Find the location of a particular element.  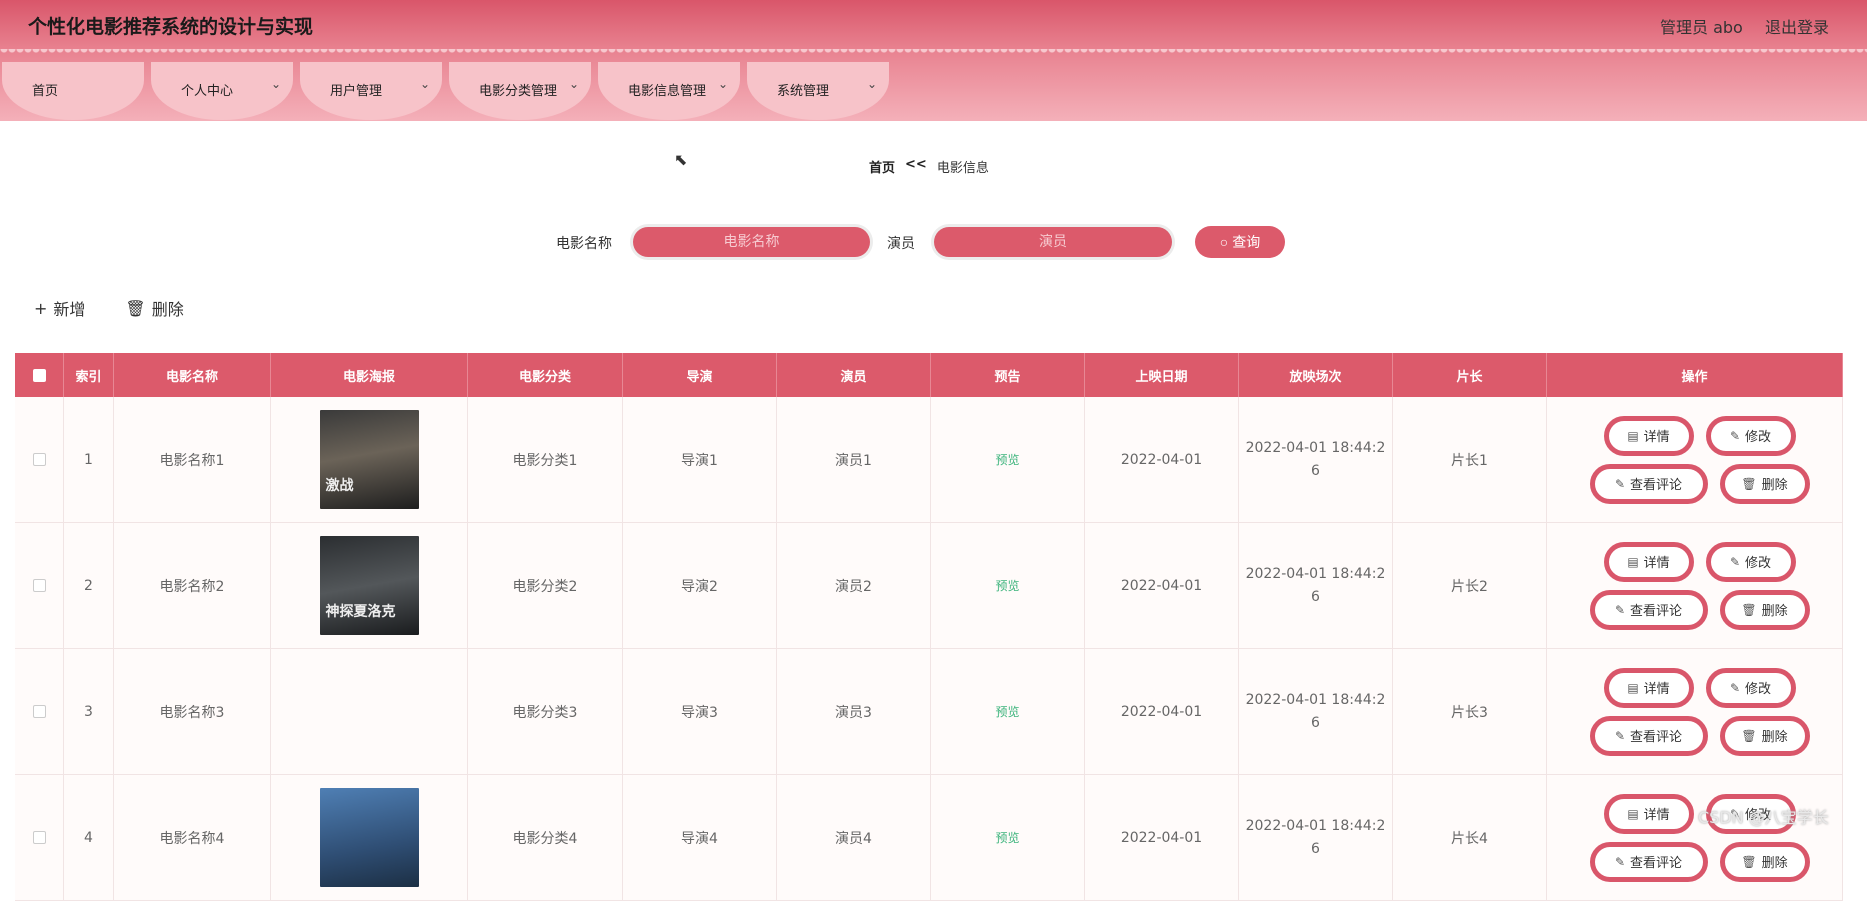

row-length: 片长4 is located at coordinates (1470, 837).